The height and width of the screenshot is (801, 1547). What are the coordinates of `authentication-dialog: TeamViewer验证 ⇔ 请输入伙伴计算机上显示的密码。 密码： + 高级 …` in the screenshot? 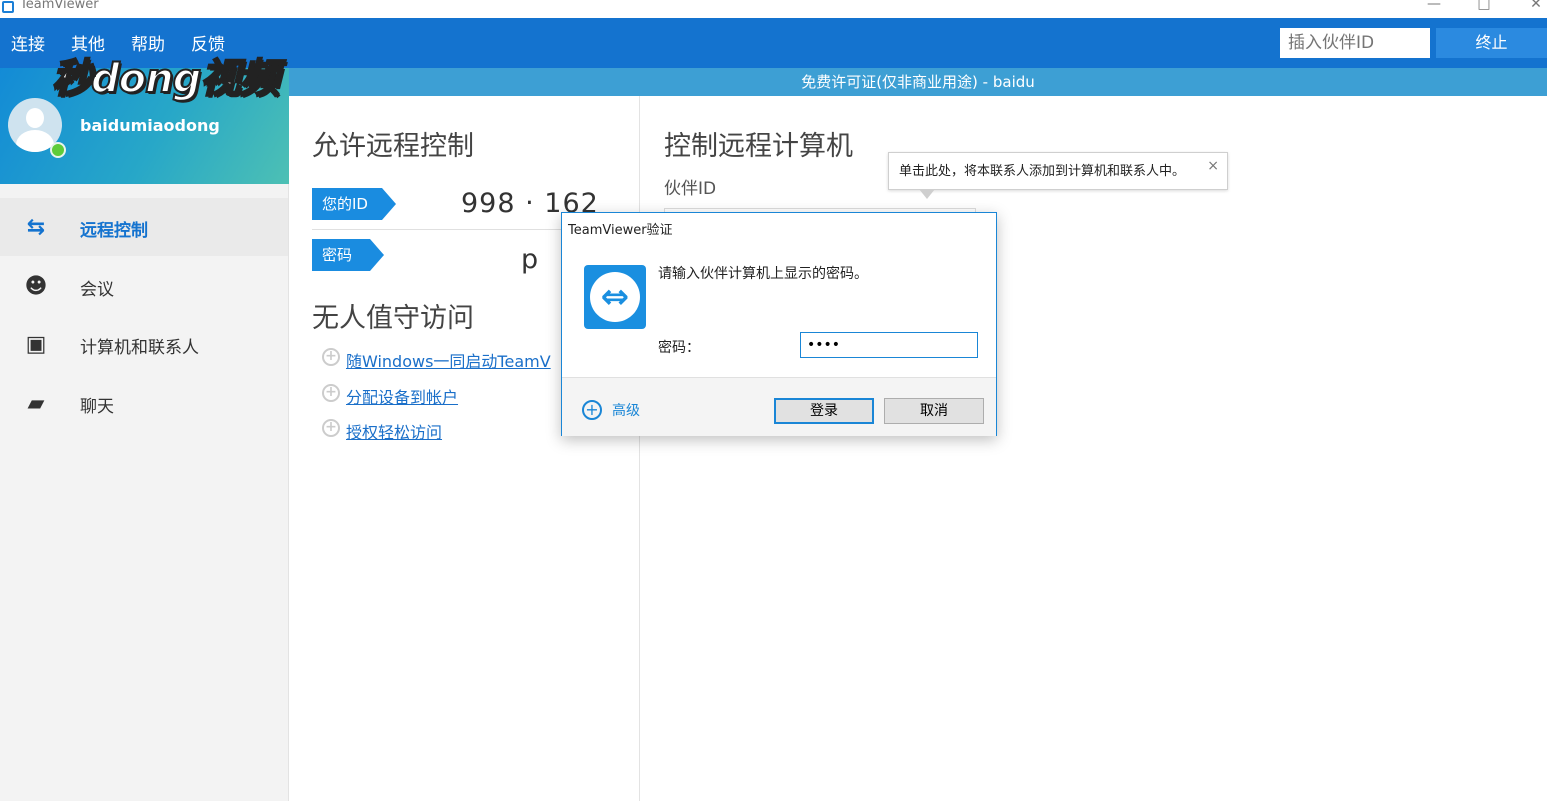 It's located at (779, 324).